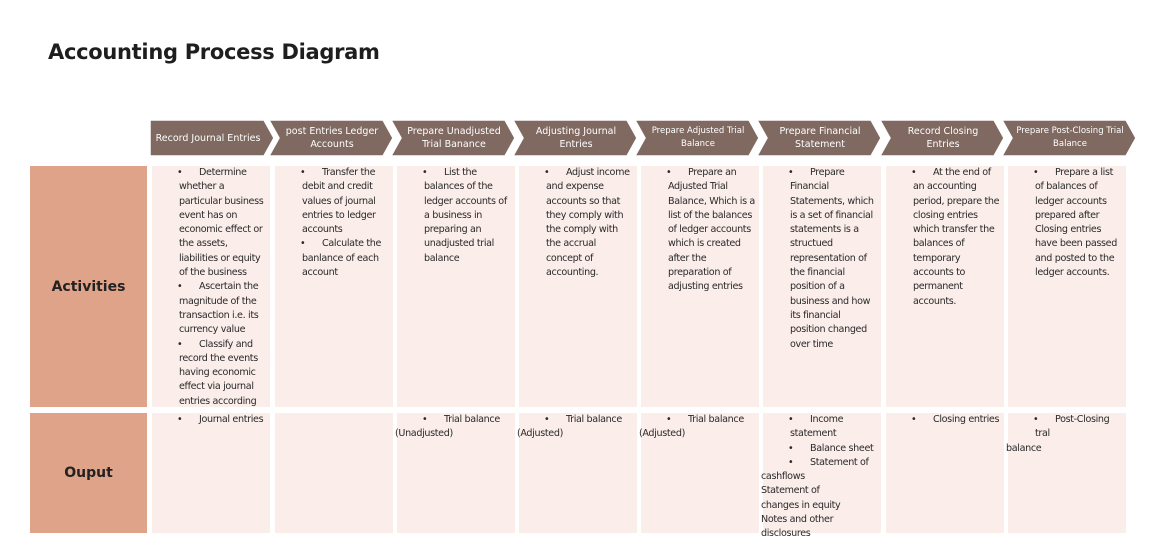 This screenshot has height=550, width=1158. I want to click on process-step-label: post Entries Ledger Accounts, so click(332, 138).